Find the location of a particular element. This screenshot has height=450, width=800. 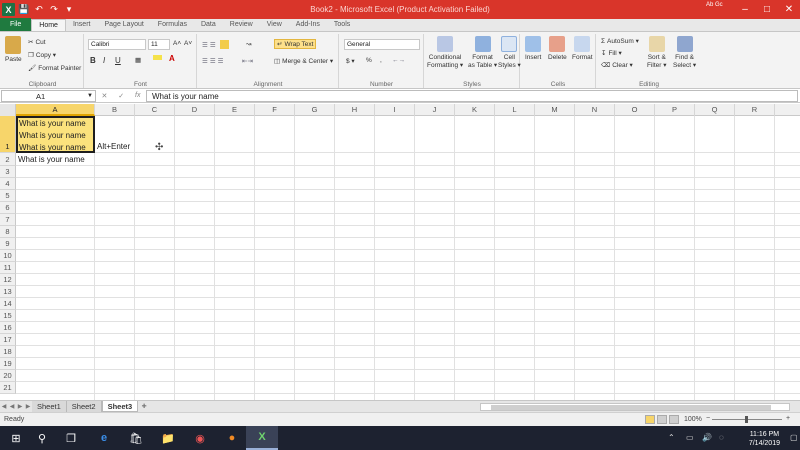

row-header: 7 is located at coordinates (8, 220).